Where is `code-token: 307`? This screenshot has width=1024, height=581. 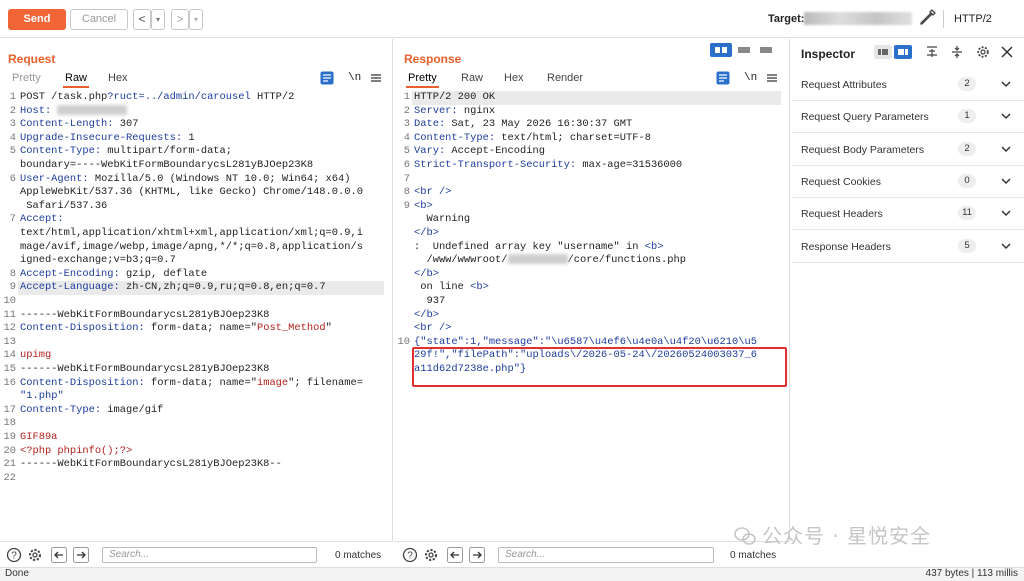 code-token: 307 is located at coordinates (129, 124).